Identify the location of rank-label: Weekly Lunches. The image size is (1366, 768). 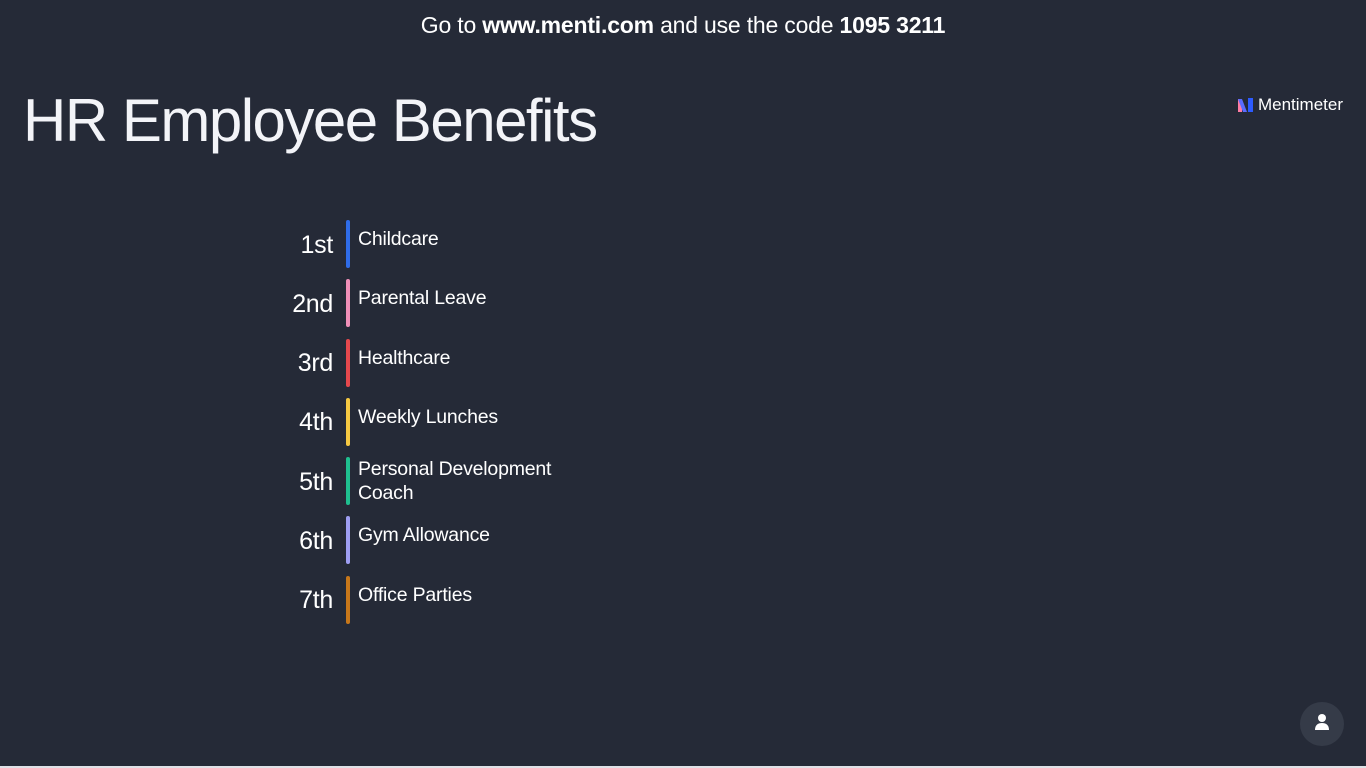
(428, 416).